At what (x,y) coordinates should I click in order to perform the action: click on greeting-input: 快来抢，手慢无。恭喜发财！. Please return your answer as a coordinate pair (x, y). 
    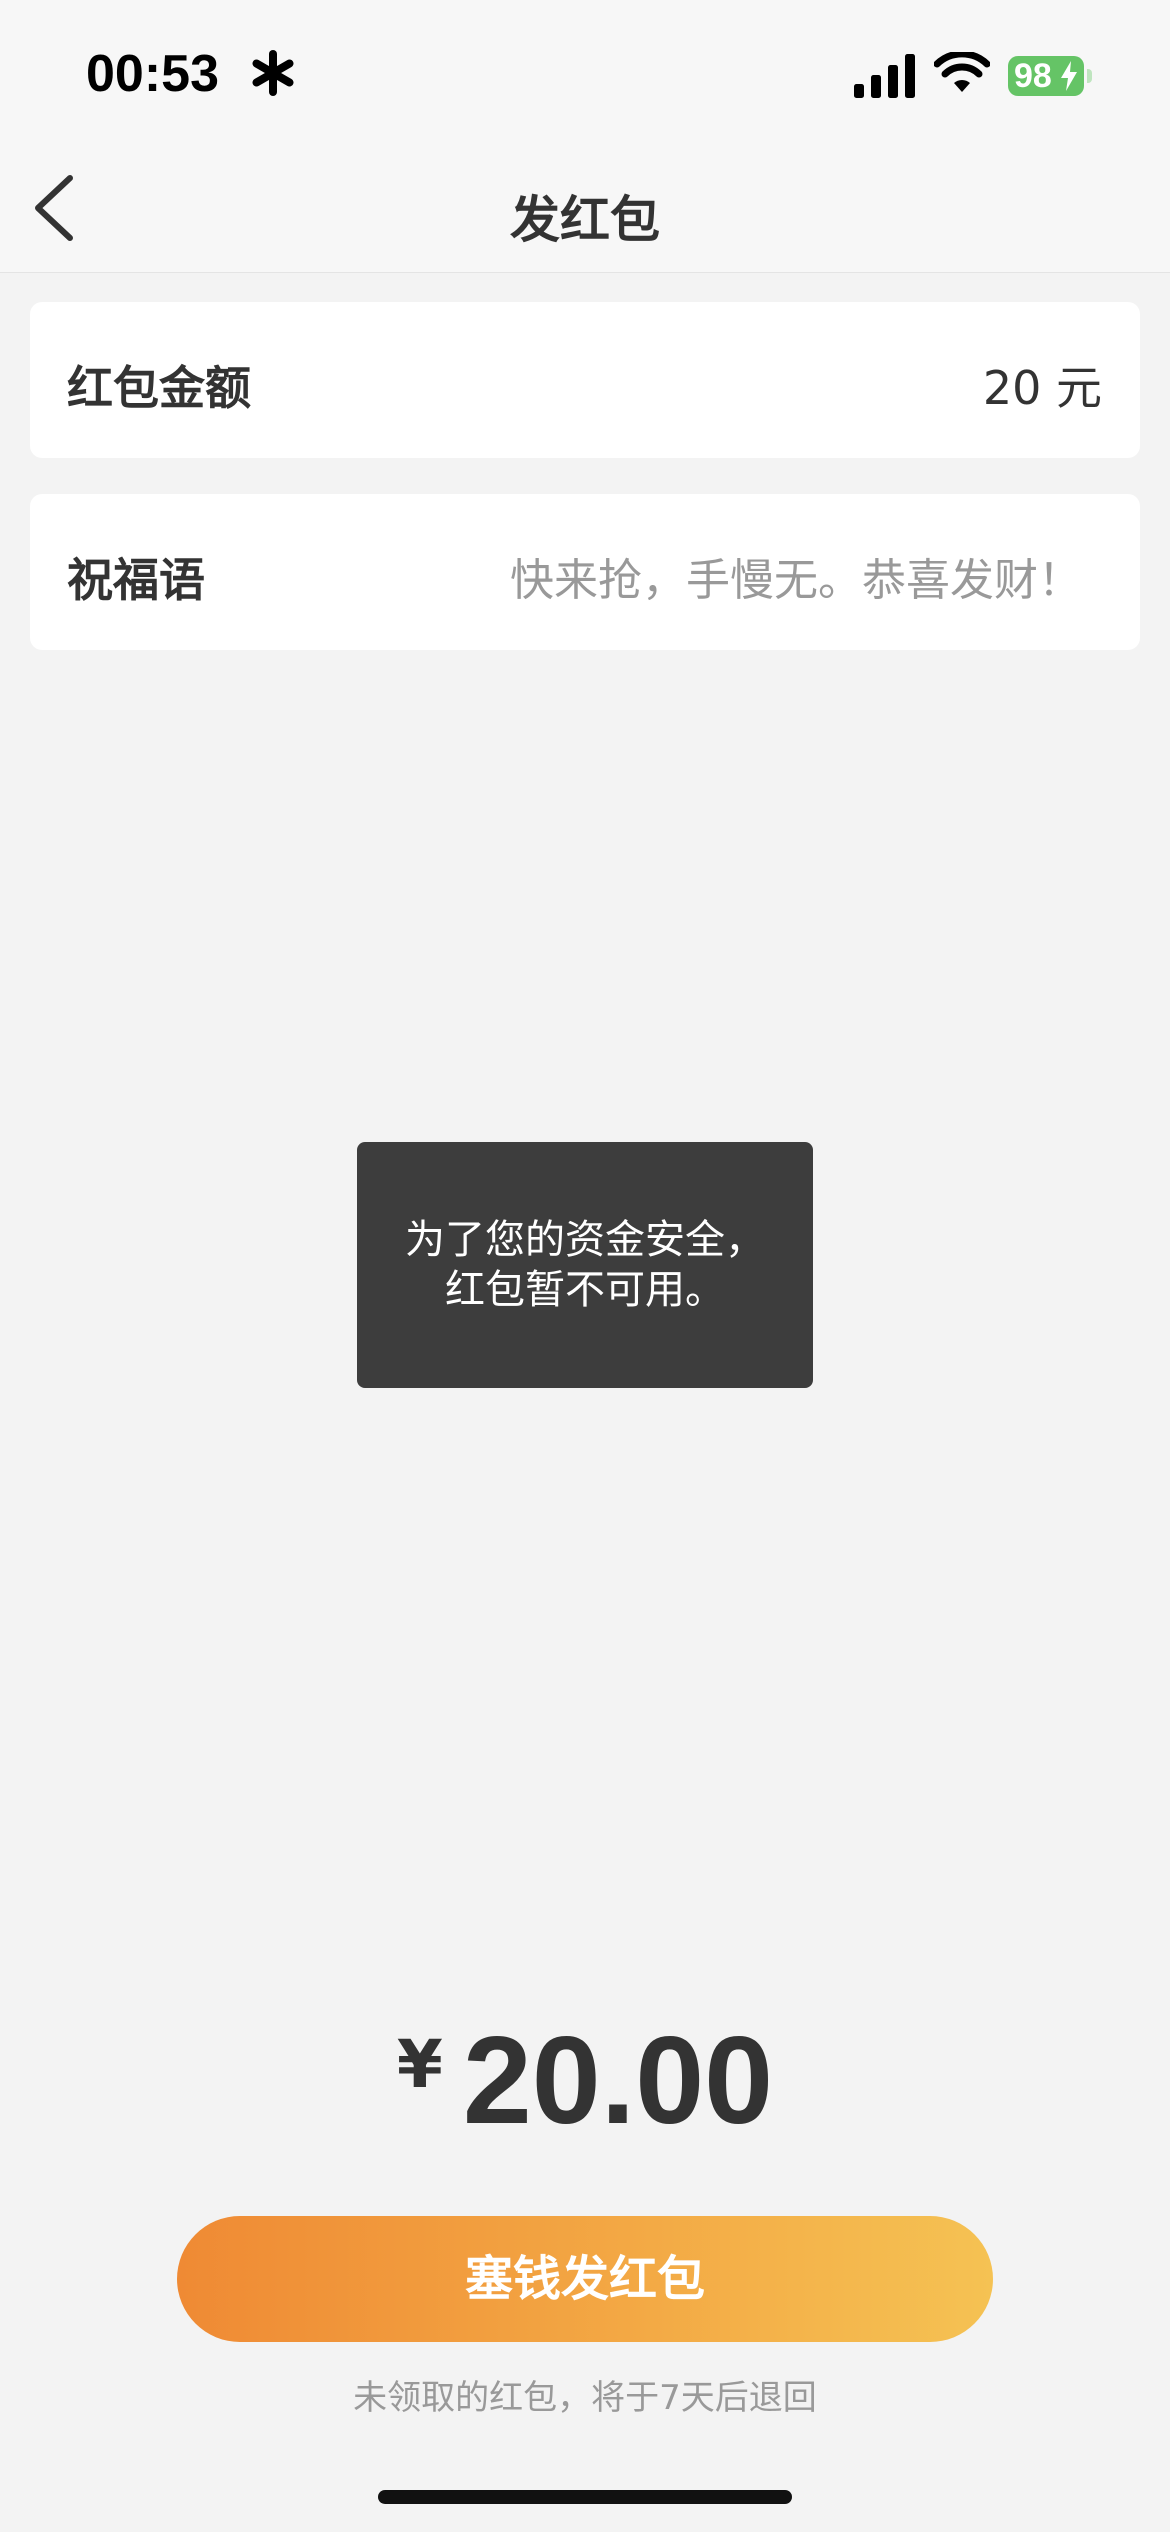
    Looking at the image, I should click on (796, 576).